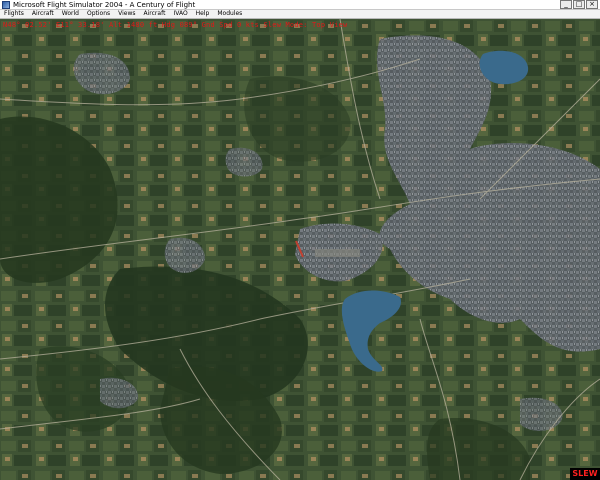 This screenshot has width=600, height=480. What do you see at coordinates (229, 14) in the screenshot?
I see `menu-modules: Modules` at bounding box center [229, 14].